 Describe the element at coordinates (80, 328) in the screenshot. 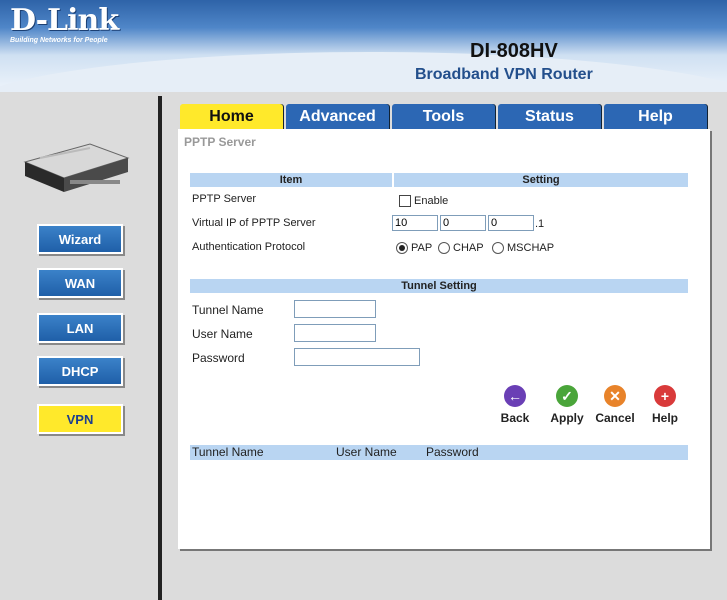

I see `sidebar-item-lan: LAN` at that location.